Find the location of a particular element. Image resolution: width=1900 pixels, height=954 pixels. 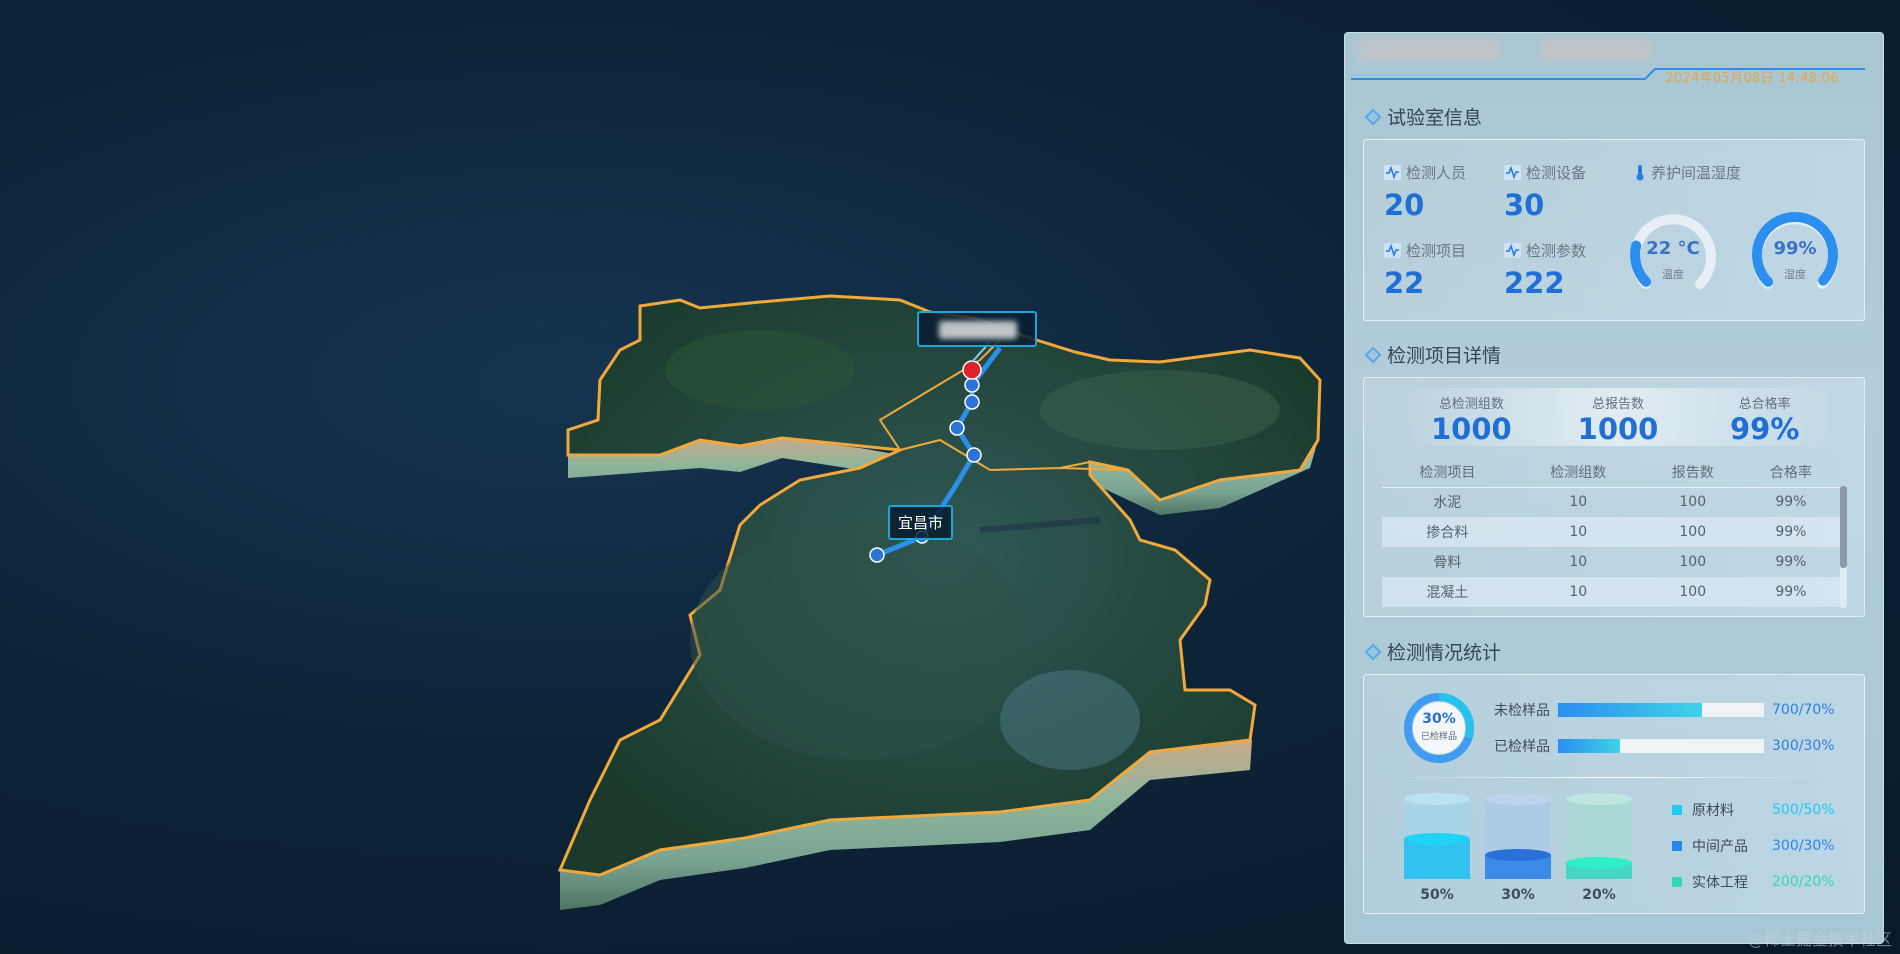

table-row: 混凝土 10 100 99% is located at coordinates (1611, 592).